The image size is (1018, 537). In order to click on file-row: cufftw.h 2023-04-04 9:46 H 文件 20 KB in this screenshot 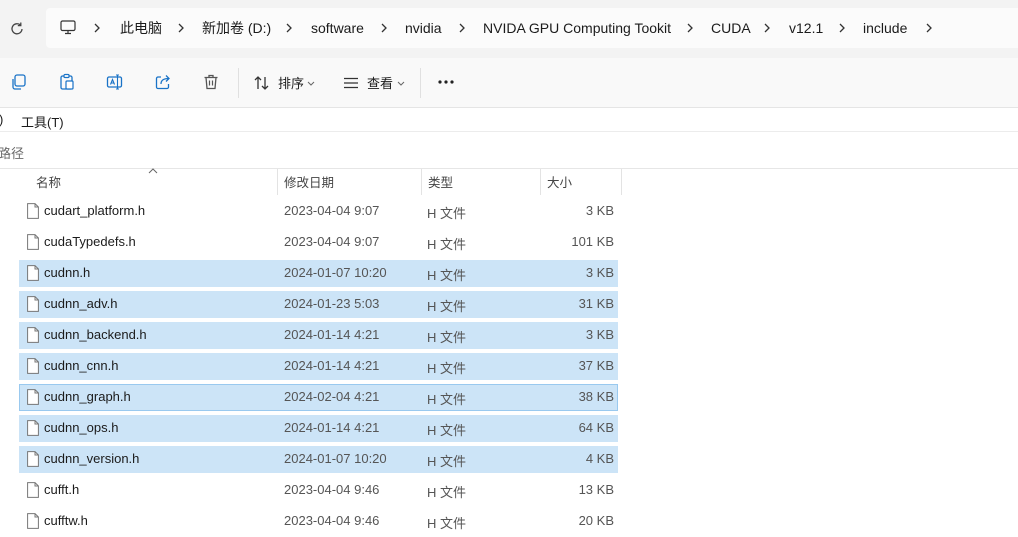, I will do `click(318, 521)`.